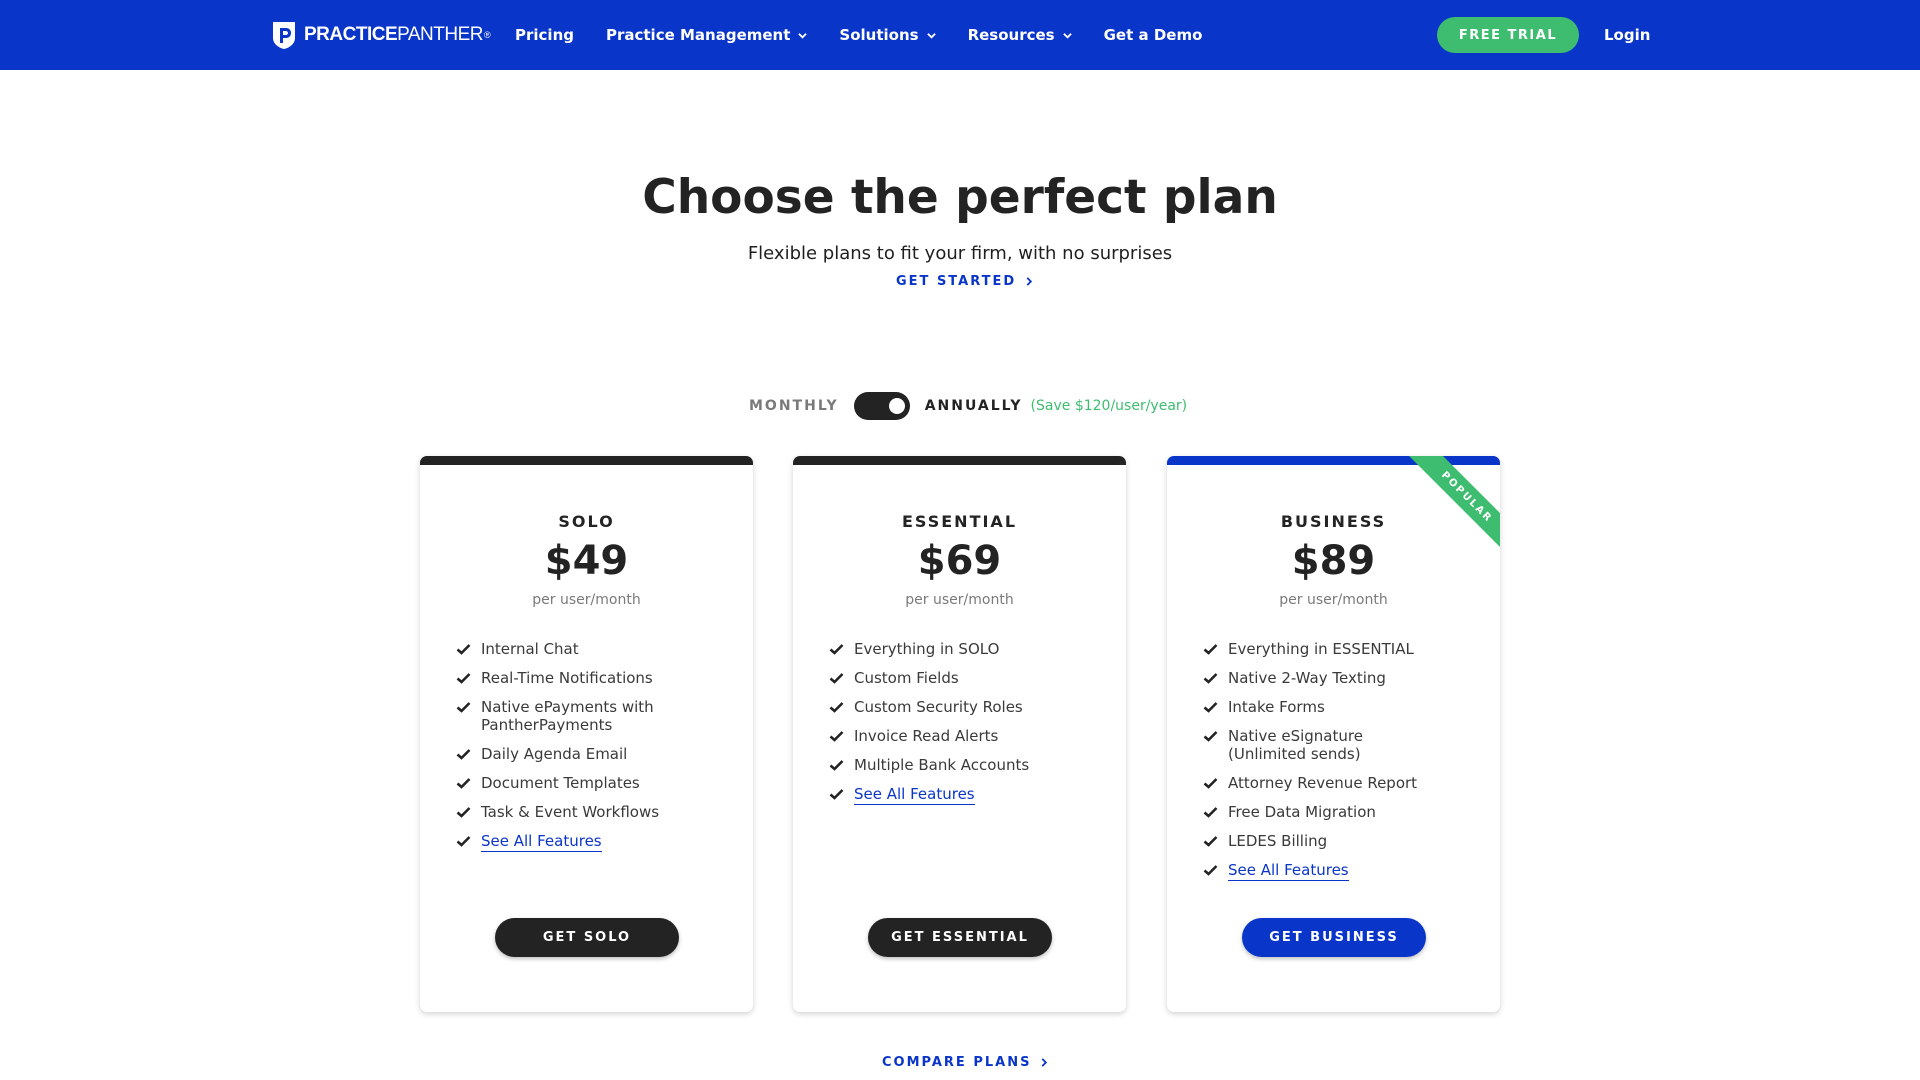 This screenshot has width=1920, height=1080. I want to click on compare-plans-link: COMPARE PLANS, so click(965, 1062).